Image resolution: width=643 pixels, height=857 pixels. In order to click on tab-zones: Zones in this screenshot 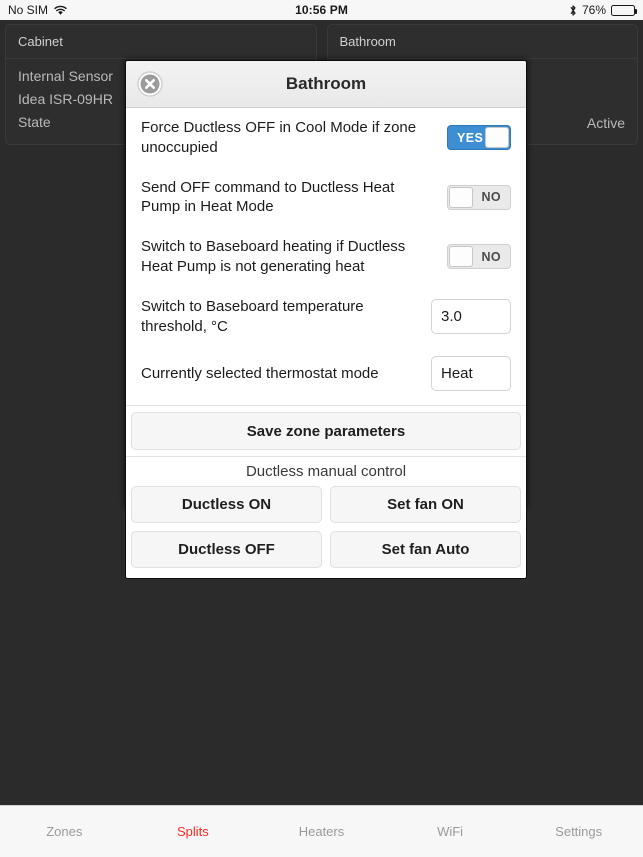, I will do `click(64, 831)`.